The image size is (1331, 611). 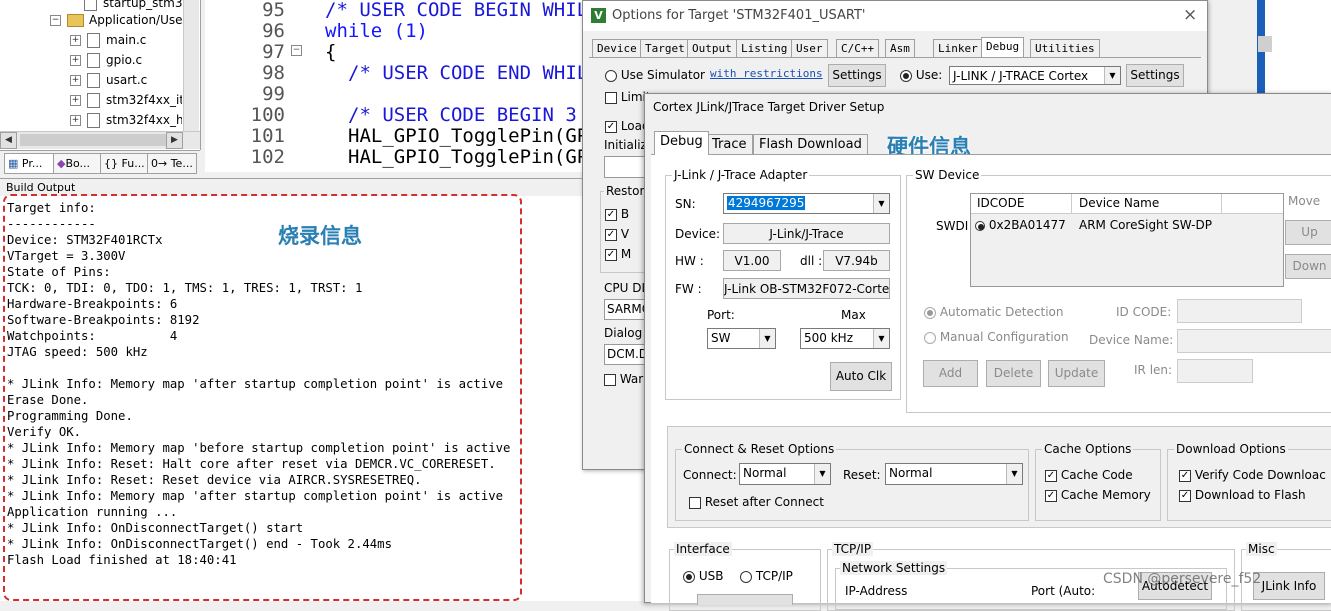 I want to click on tree-horizontal-scrollbar: ◀ ▶, so click(x=100, y=140).